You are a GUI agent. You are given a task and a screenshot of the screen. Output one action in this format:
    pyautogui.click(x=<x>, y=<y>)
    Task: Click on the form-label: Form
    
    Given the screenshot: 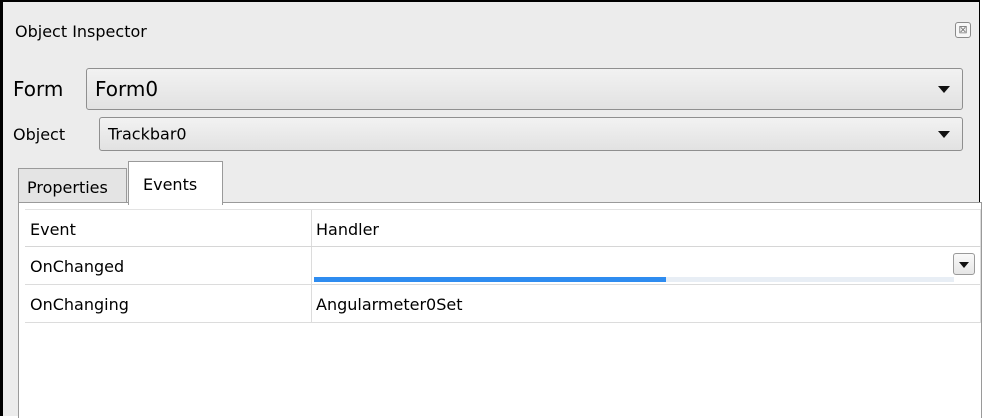 What is the action you would take?
    pyautogui.click(x=38, y=89)
    